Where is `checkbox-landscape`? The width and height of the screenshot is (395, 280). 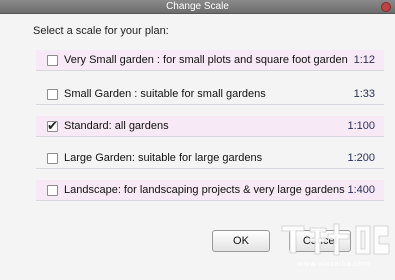
checkbox-landscape is located at coordinates (52, 190).